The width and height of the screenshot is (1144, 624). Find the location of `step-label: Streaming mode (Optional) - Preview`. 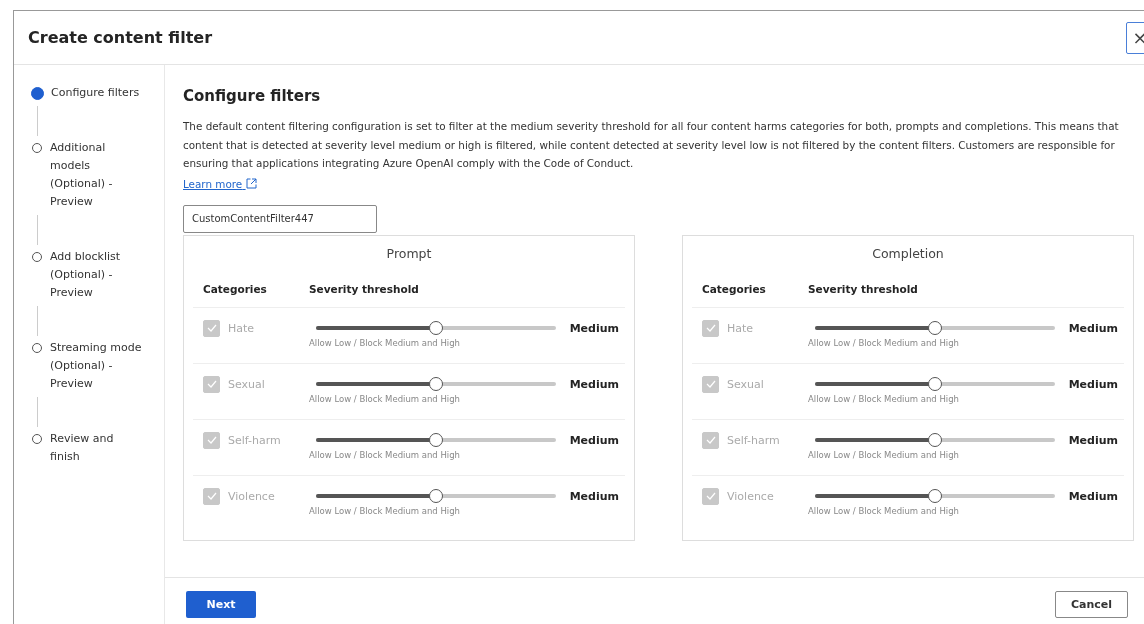

step-label: Streaming mode (Optional) - Preview is located at coordinates (97, 366).